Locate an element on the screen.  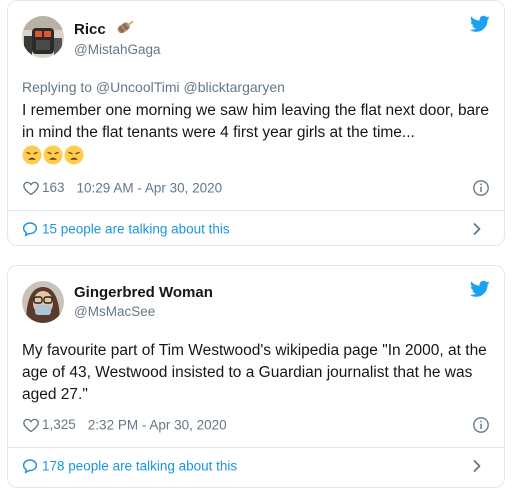
user-handle: @MsMacSee is located at coordinates (143, 312).